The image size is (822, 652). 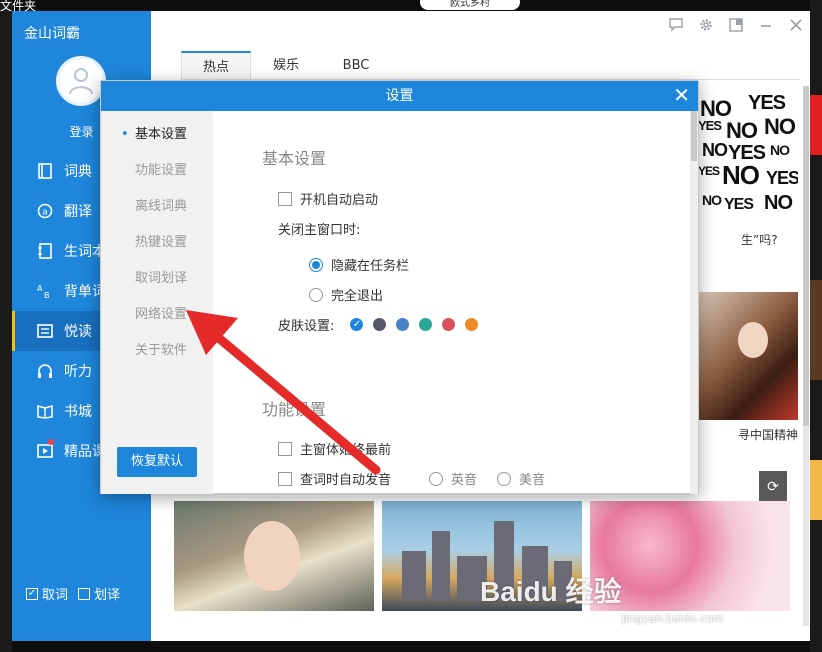 What do you see at coordinates (551, 591) in the screenshot?
I see `baidu-watermark: Baidu 经验` at bounding box center [551, 591].